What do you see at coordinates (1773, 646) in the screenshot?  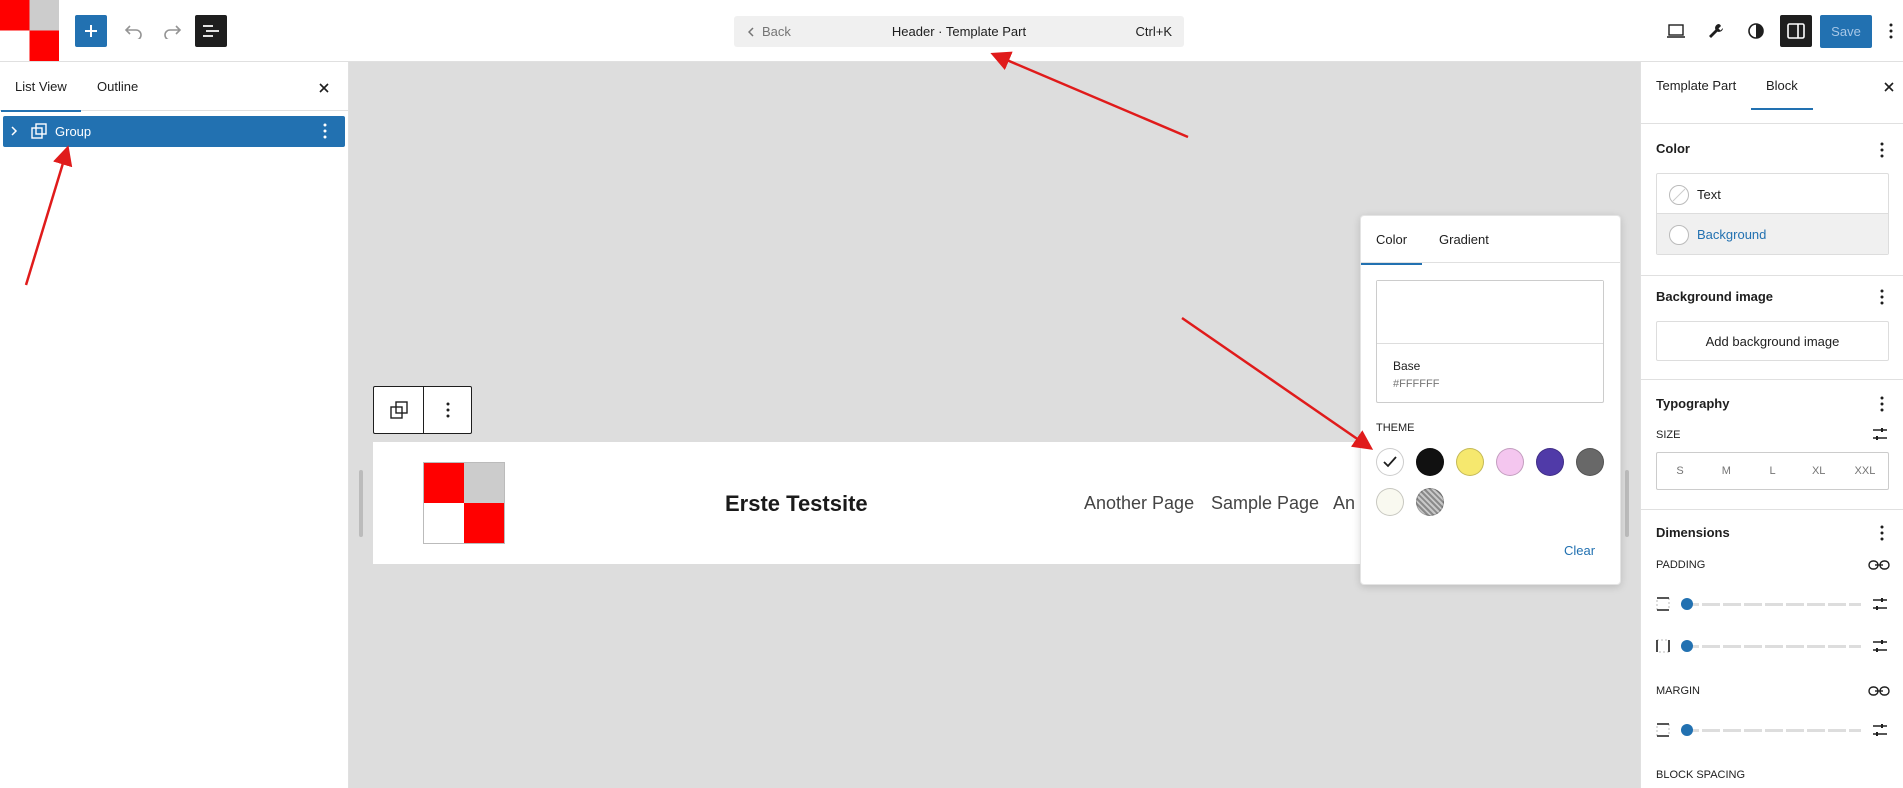 I see `padding-horizontal-slider` at bounding box center [1773, 646].